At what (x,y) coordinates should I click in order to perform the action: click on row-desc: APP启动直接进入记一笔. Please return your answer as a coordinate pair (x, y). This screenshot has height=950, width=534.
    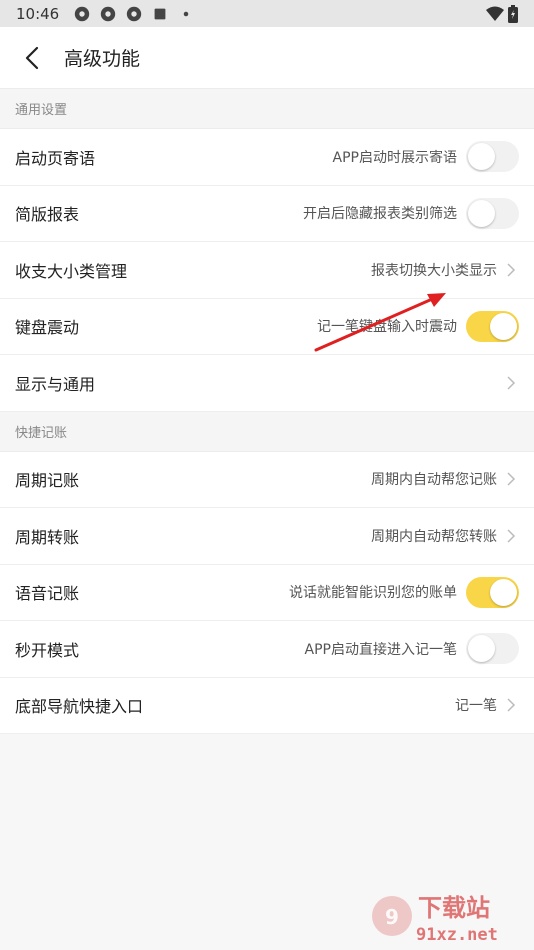
    Looking at the image, I should click on (380, 649).